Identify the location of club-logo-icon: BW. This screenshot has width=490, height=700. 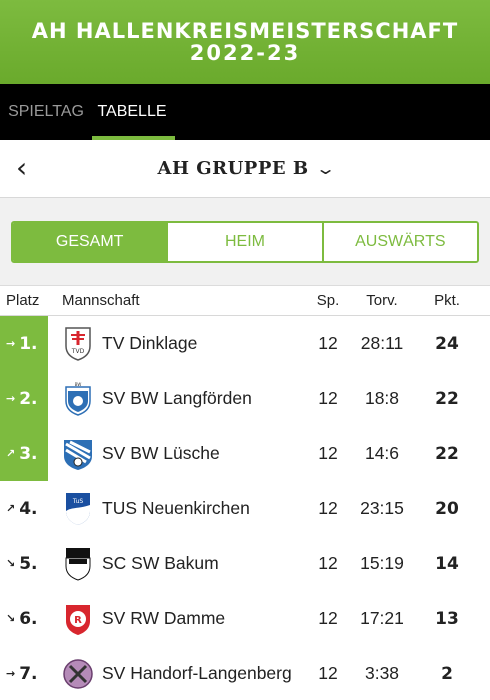
(78, 399).